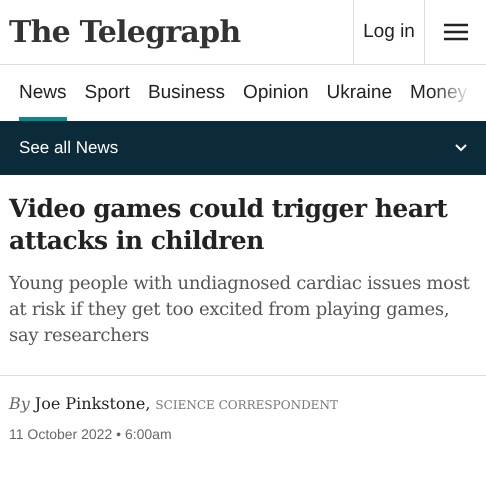  Describe the element at coordinates (91, 434) in the screenshot. I see `publish-date: 11 October 2022 • 6:00am` at that location.